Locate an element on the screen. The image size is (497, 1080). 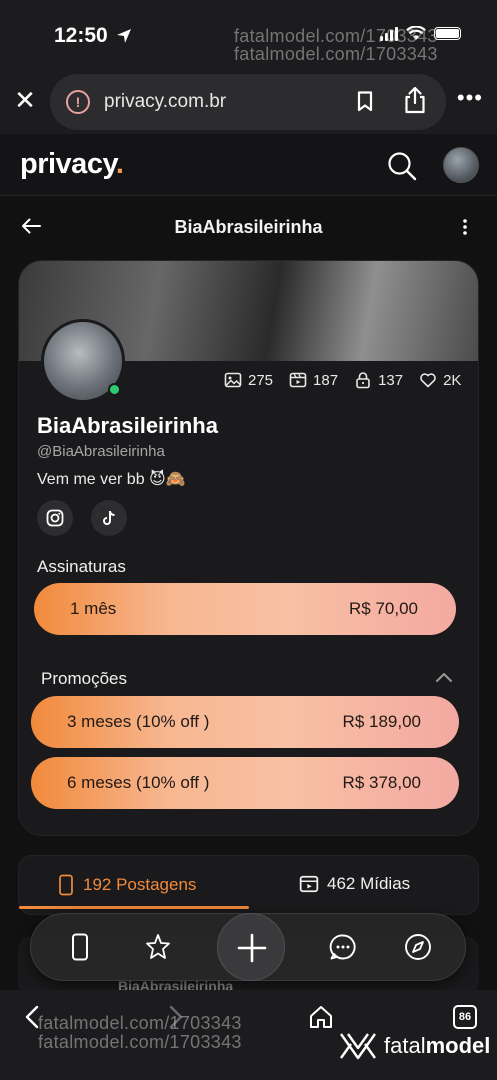
tab-posts-label: 192 Postagens is located at coordinates (140, 884).